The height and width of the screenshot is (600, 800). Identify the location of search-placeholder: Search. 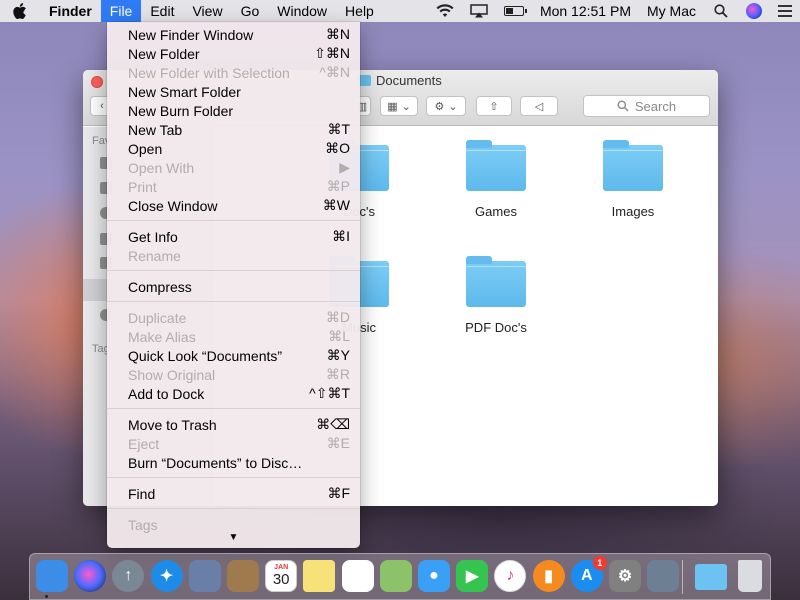
(655, 106).